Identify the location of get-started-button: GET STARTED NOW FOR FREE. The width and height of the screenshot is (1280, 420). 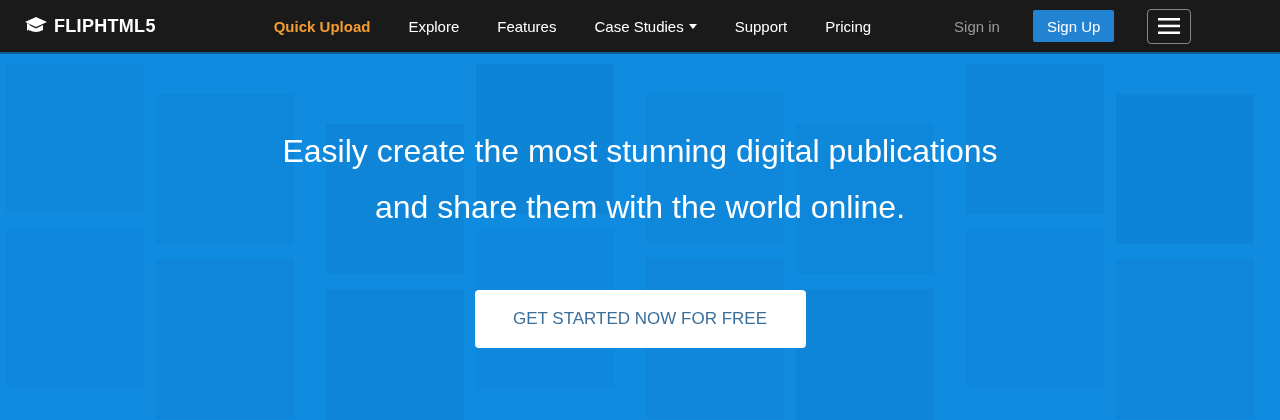
(640, 319).